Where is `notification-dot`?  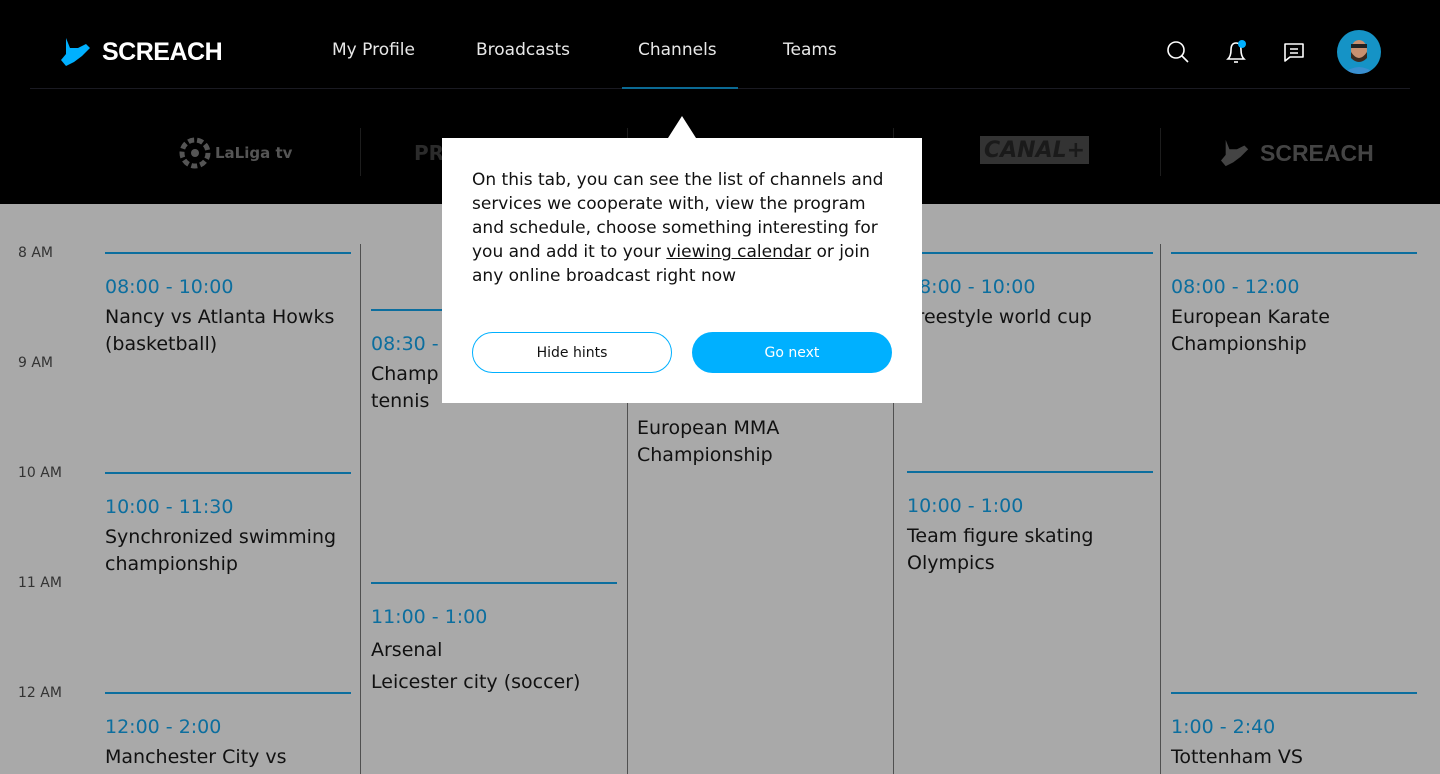 notification-dot is located at coordinates (1242, 44).